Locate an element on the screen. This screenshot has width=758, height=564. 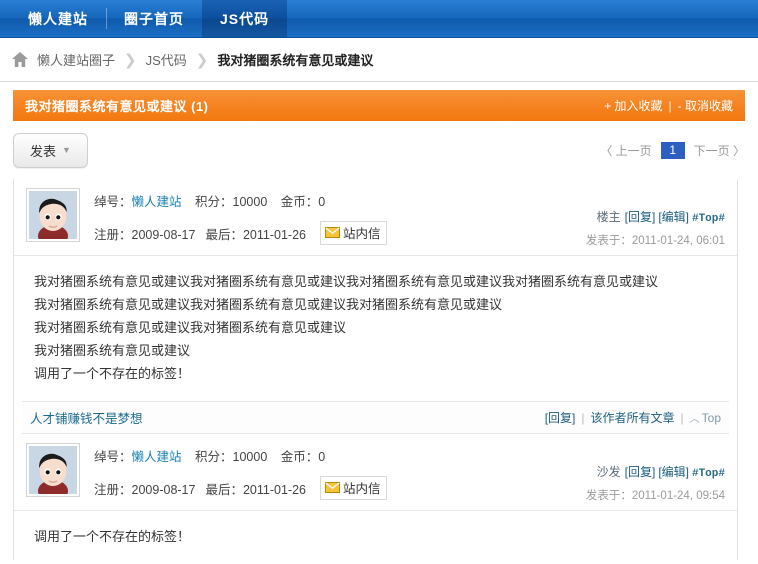
floor-badge: 楼主 is located at coordinates (608, 217).